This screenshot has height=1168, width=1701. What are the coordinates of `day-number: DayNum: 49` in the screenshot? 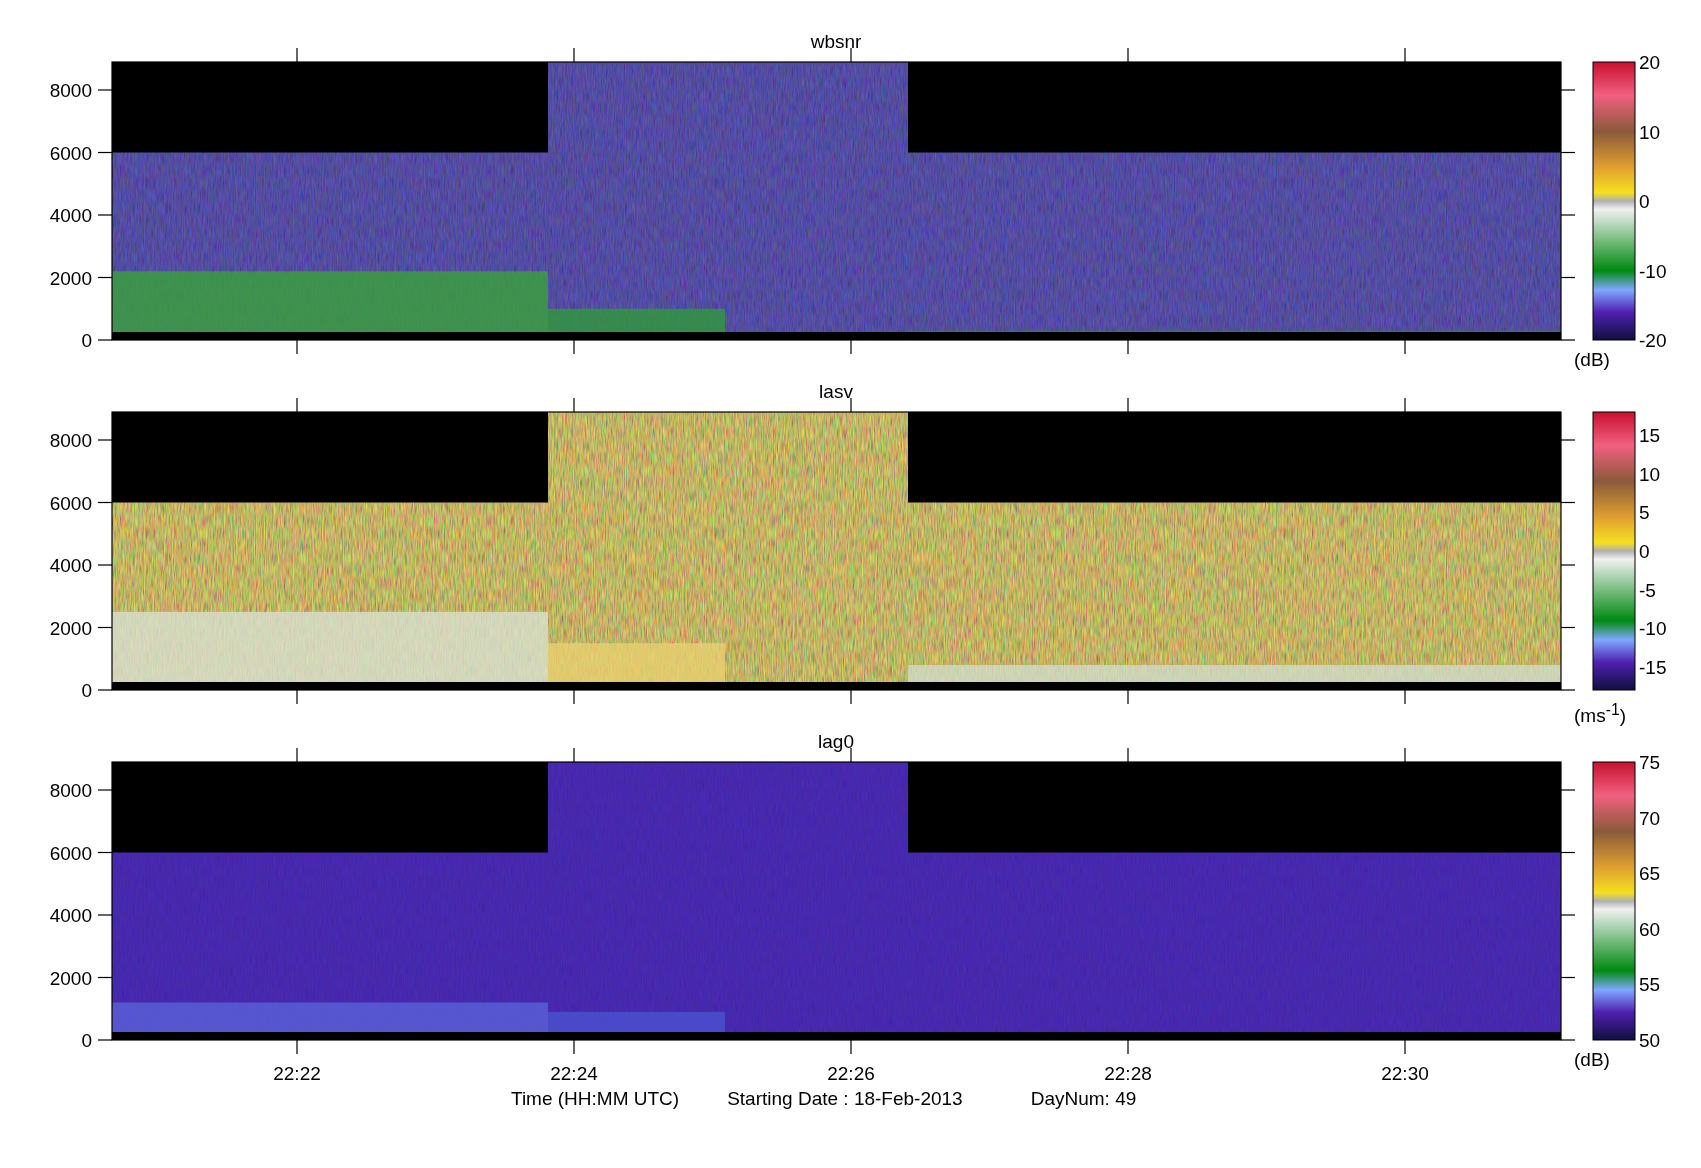 It's located at (1083, 1099).